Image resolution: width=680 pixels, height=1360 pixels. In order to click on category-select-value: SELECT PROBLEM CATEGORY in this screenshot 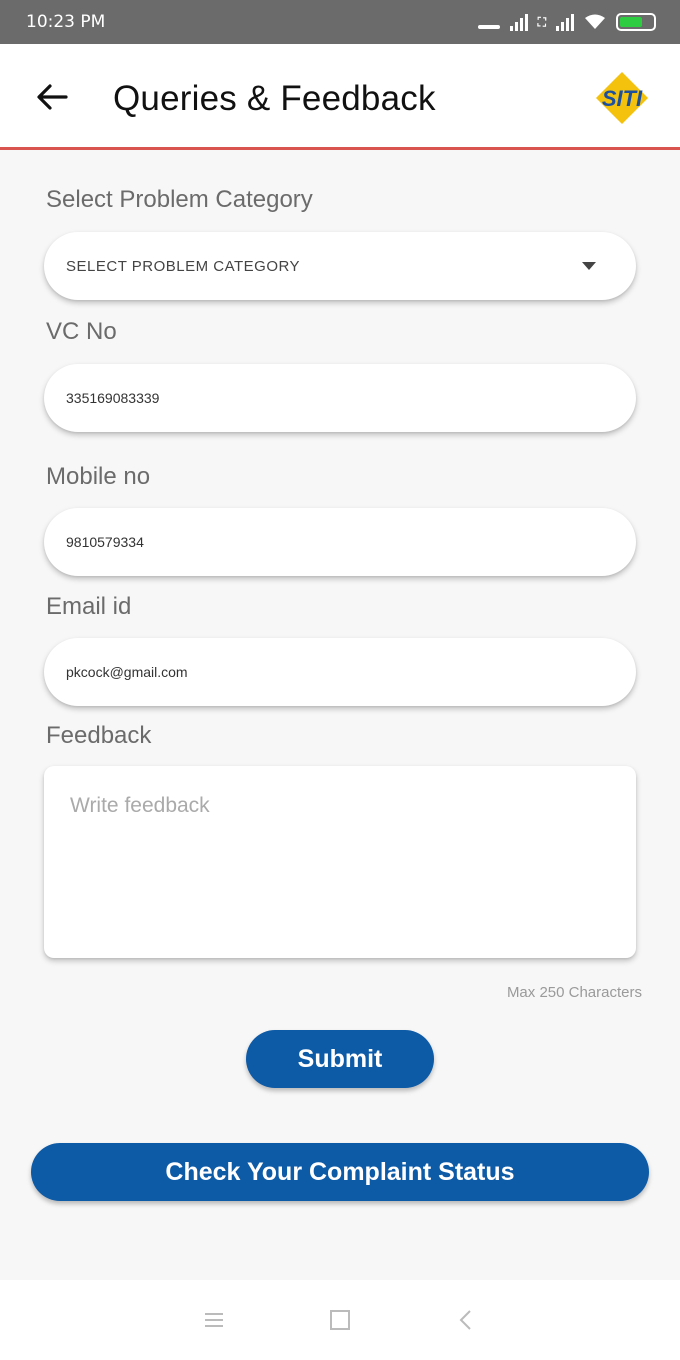, I will do `click(183, 266)`.